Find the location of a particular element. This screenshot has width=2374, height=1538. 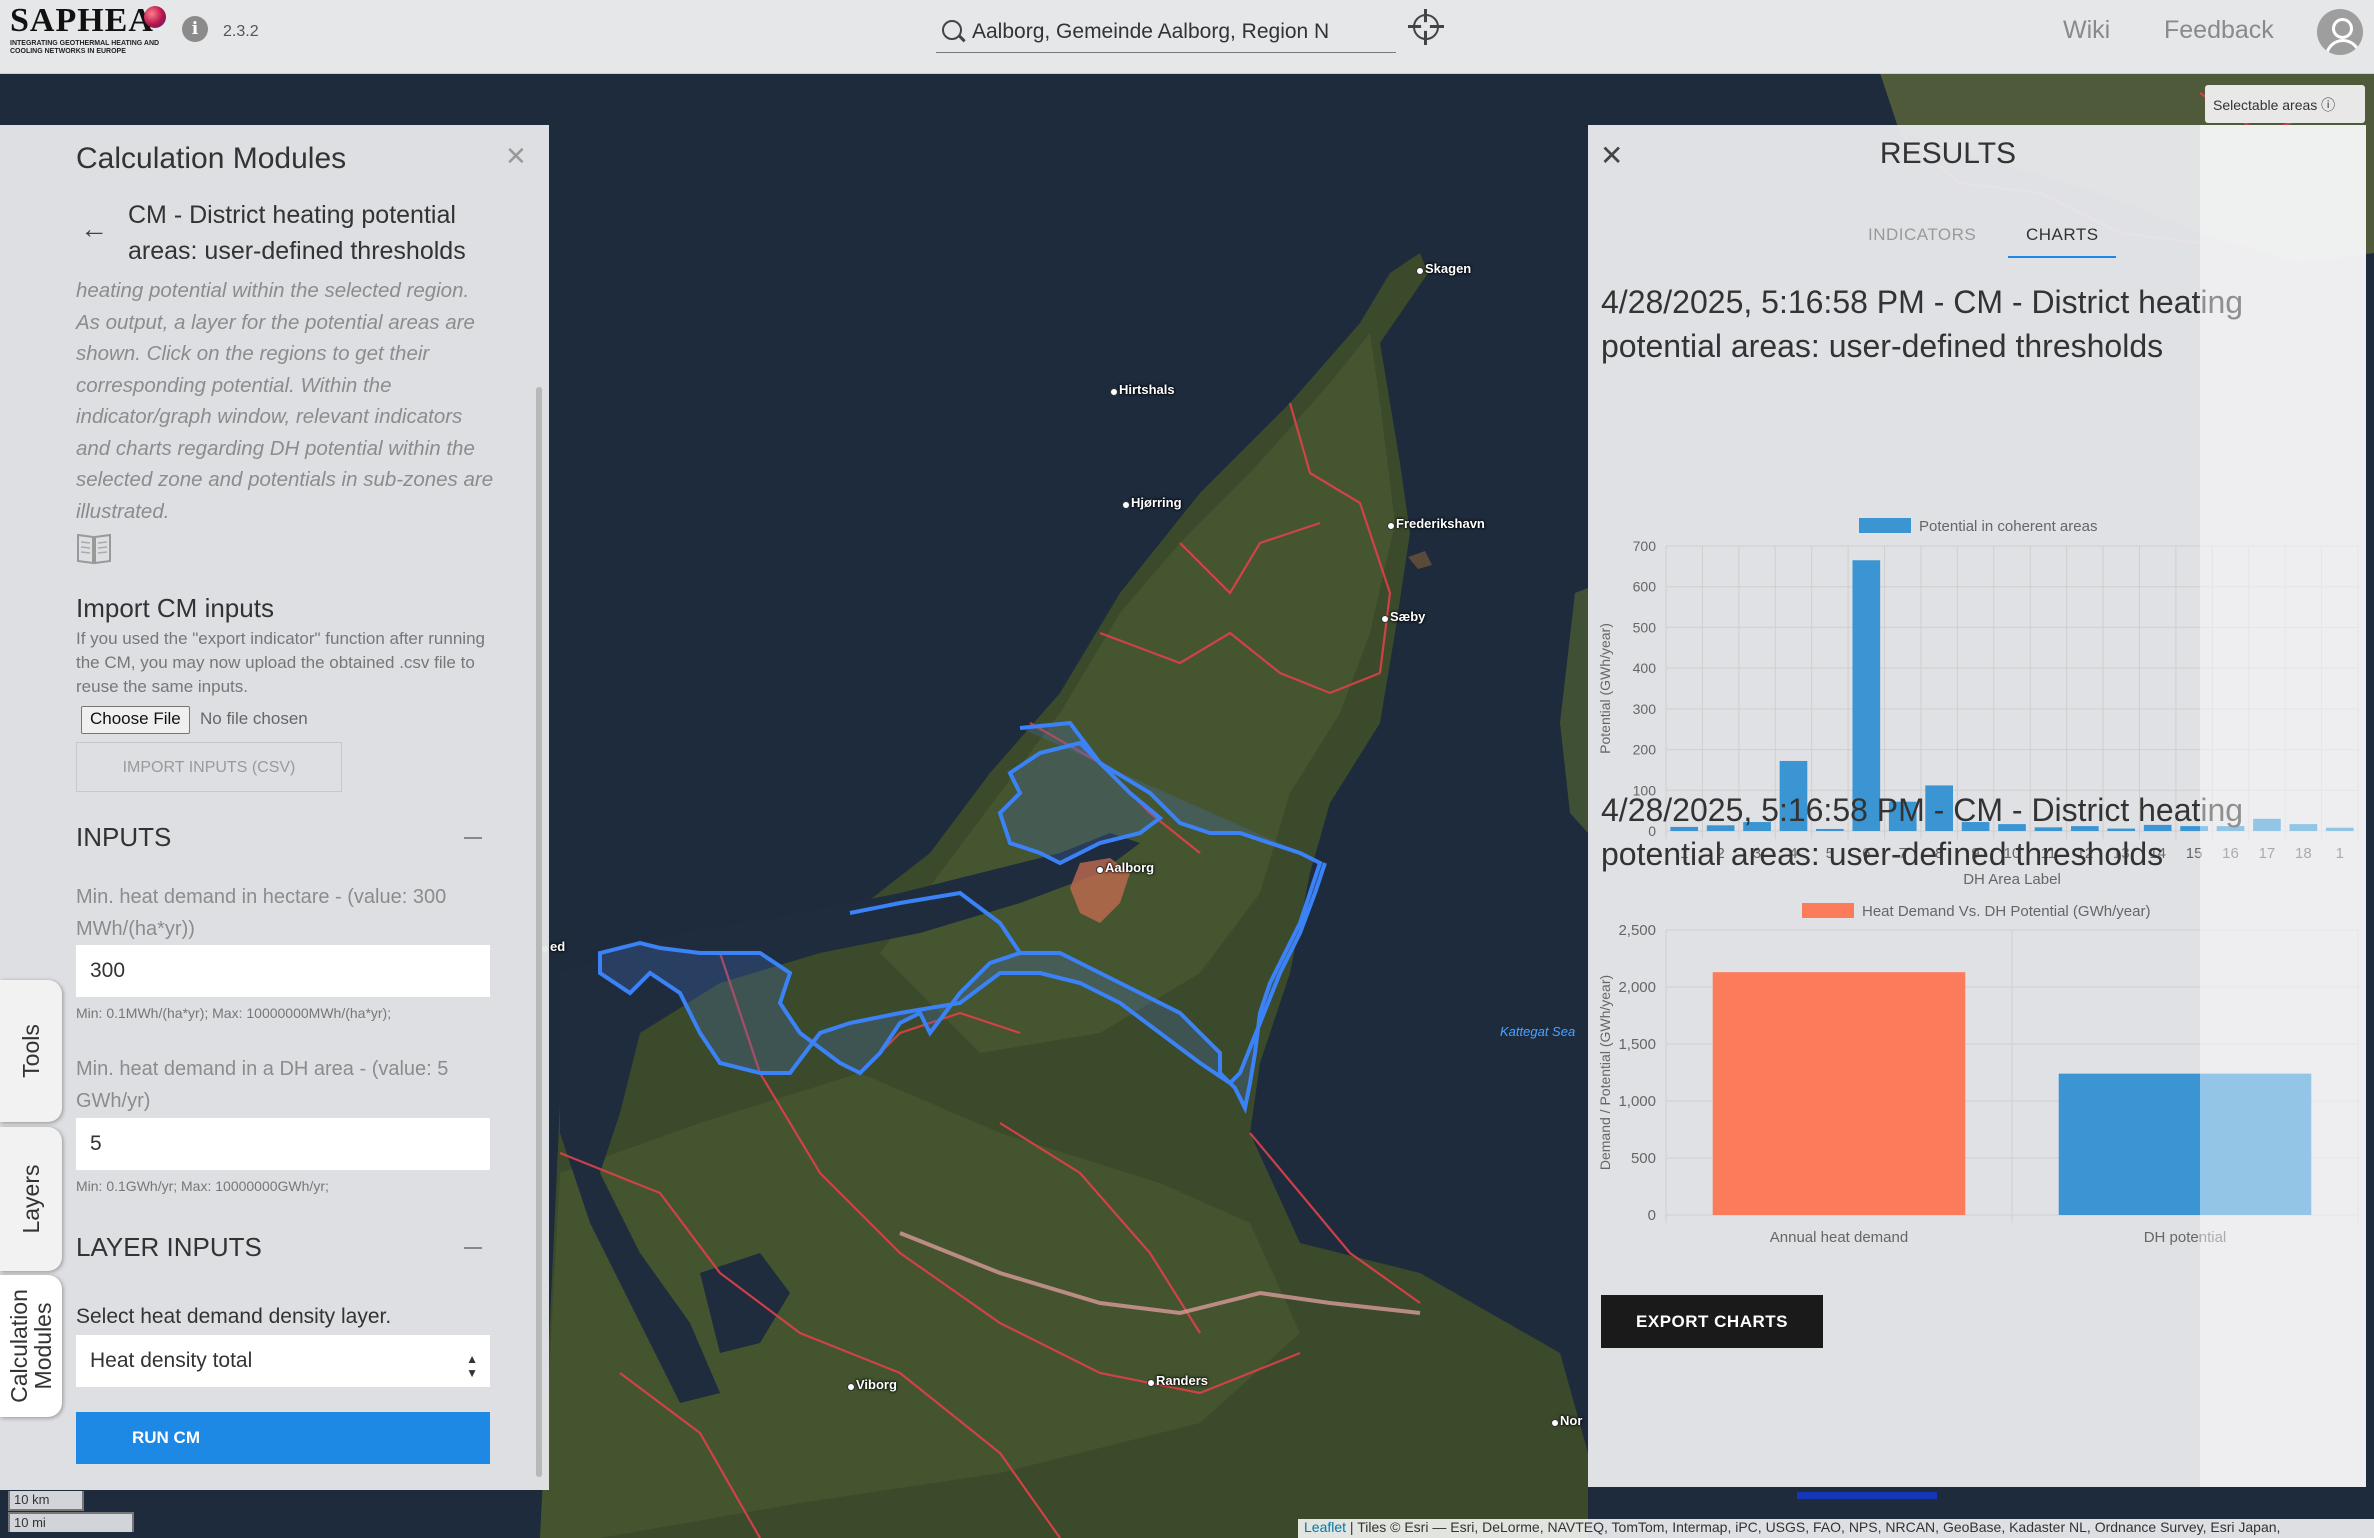

min-heat-demand-dh-area-input is located at coordinates (283, 1144).